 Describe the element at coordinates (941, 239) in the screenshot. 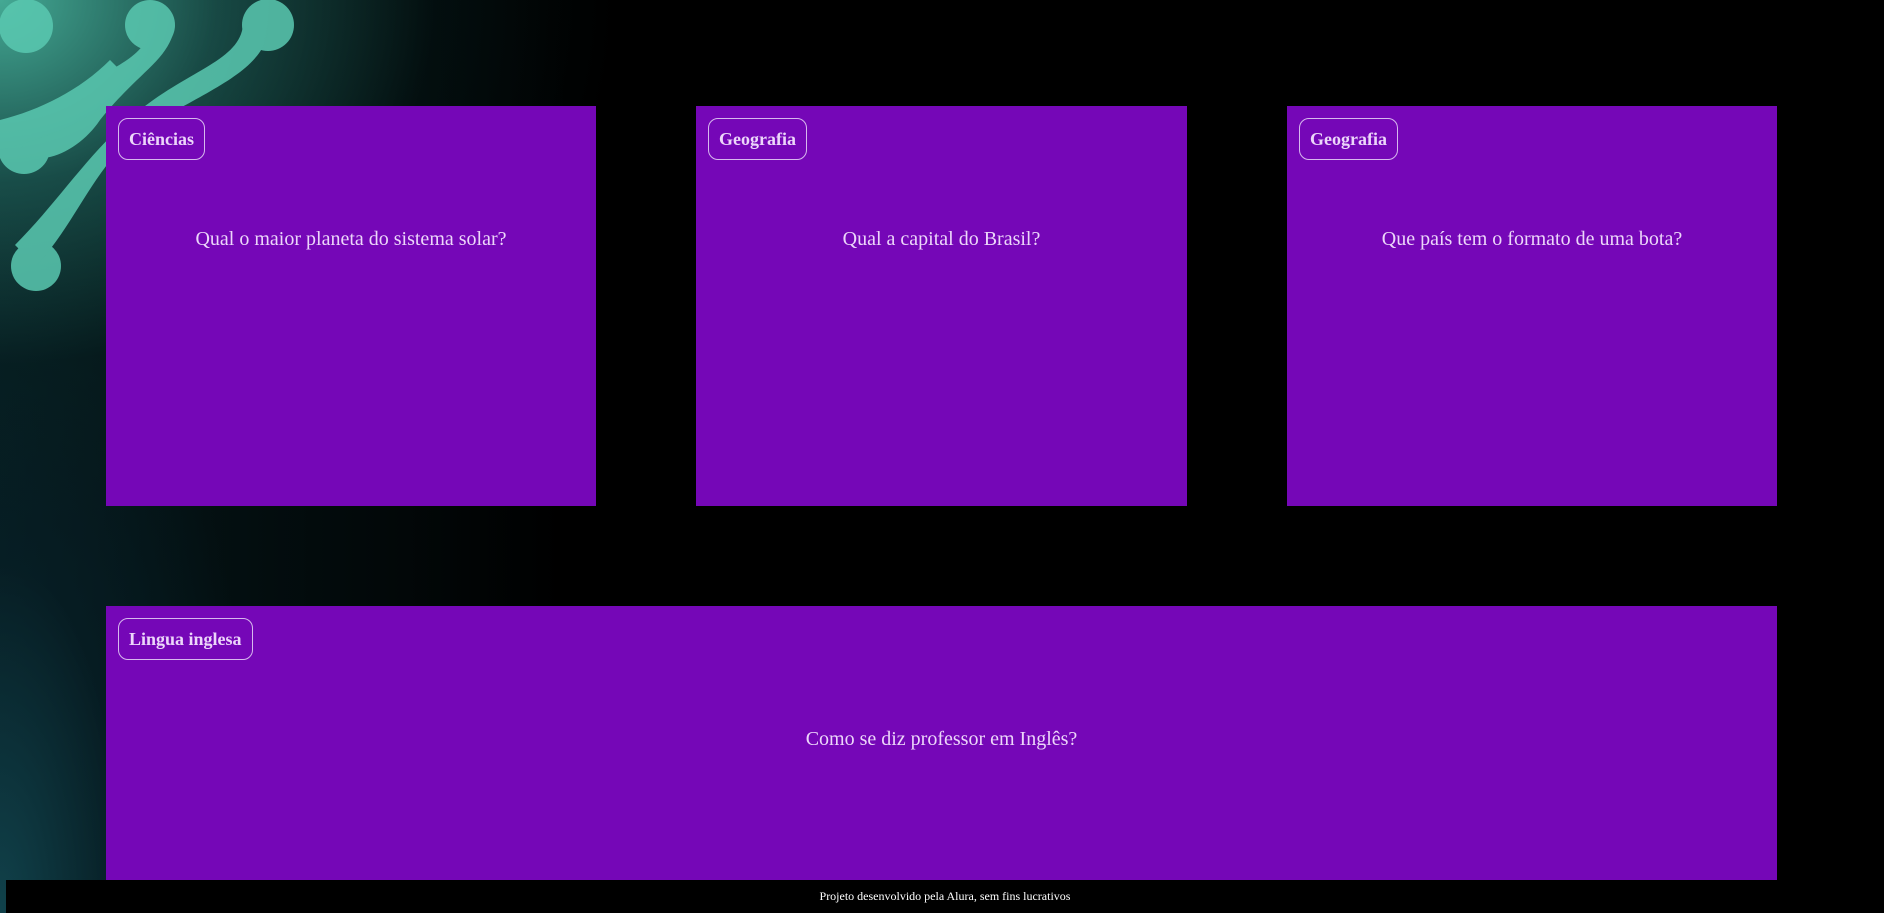

I see `question-text: Qual a capital do Brasil?` at that location.